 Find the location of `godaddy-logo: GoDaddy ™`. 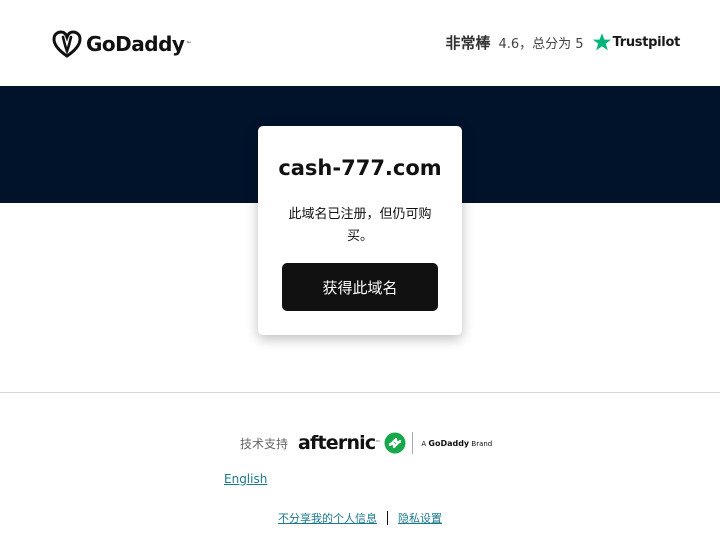

godaddy-logo: GoDaddy ™ is located at coordinates (121, 44).